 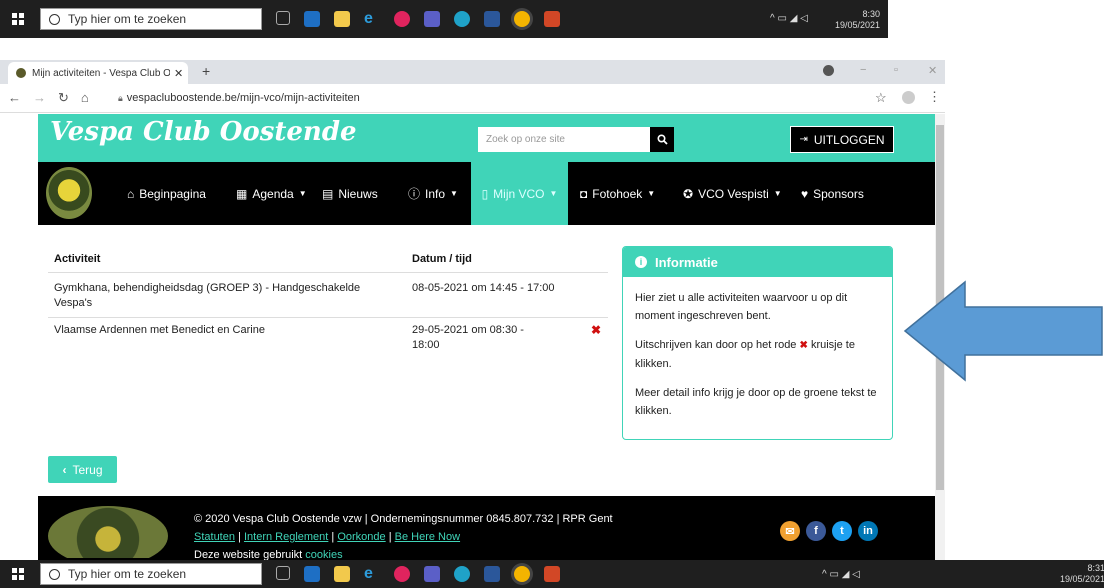 I want to click on account-icon, so click(x=908, y=97).